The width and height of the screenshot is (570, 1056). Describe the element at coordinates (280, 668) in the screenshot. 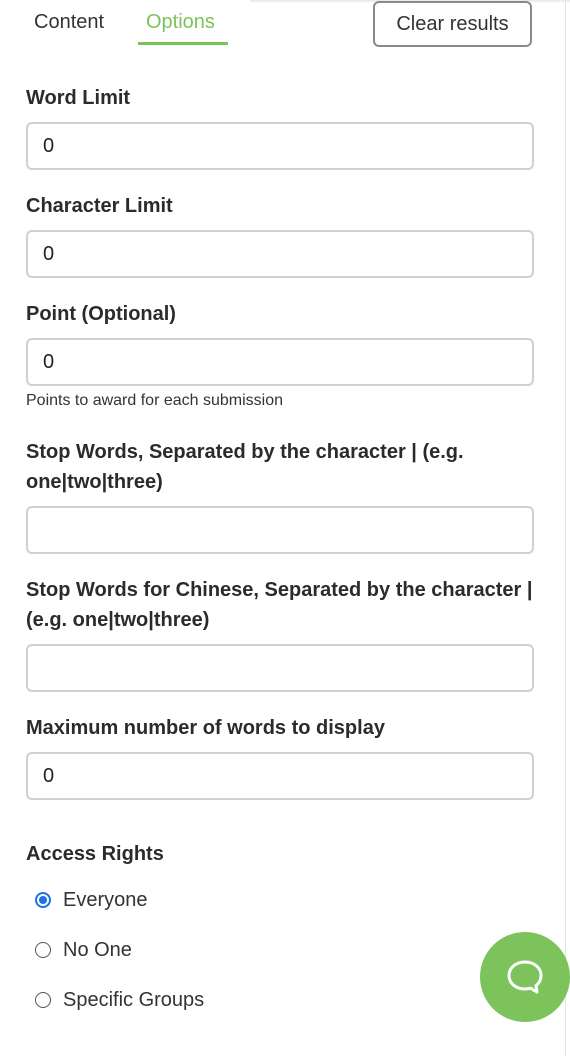

I see `stop-words-chinese-input` at that location.